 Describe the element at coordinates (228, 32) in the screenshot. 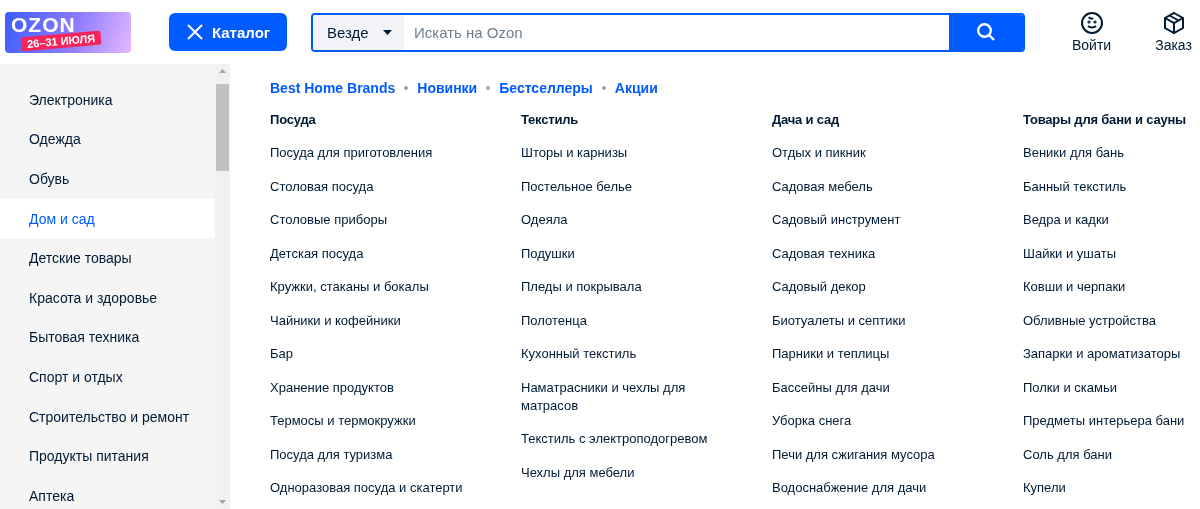

I see `catalog-button: Каталог` at that location.